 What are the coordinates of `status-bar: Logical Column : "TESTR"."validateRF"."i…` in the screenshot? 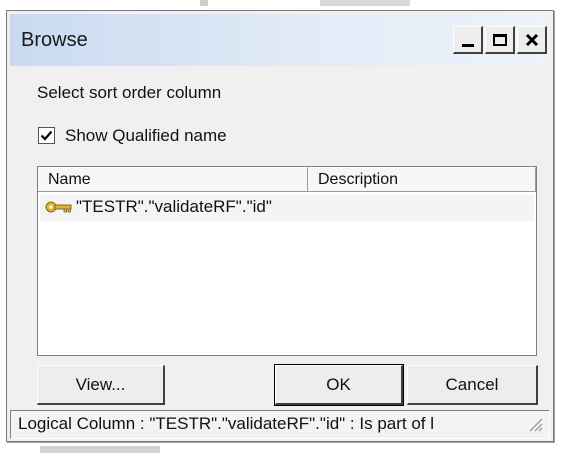 It's located at (280, 424).